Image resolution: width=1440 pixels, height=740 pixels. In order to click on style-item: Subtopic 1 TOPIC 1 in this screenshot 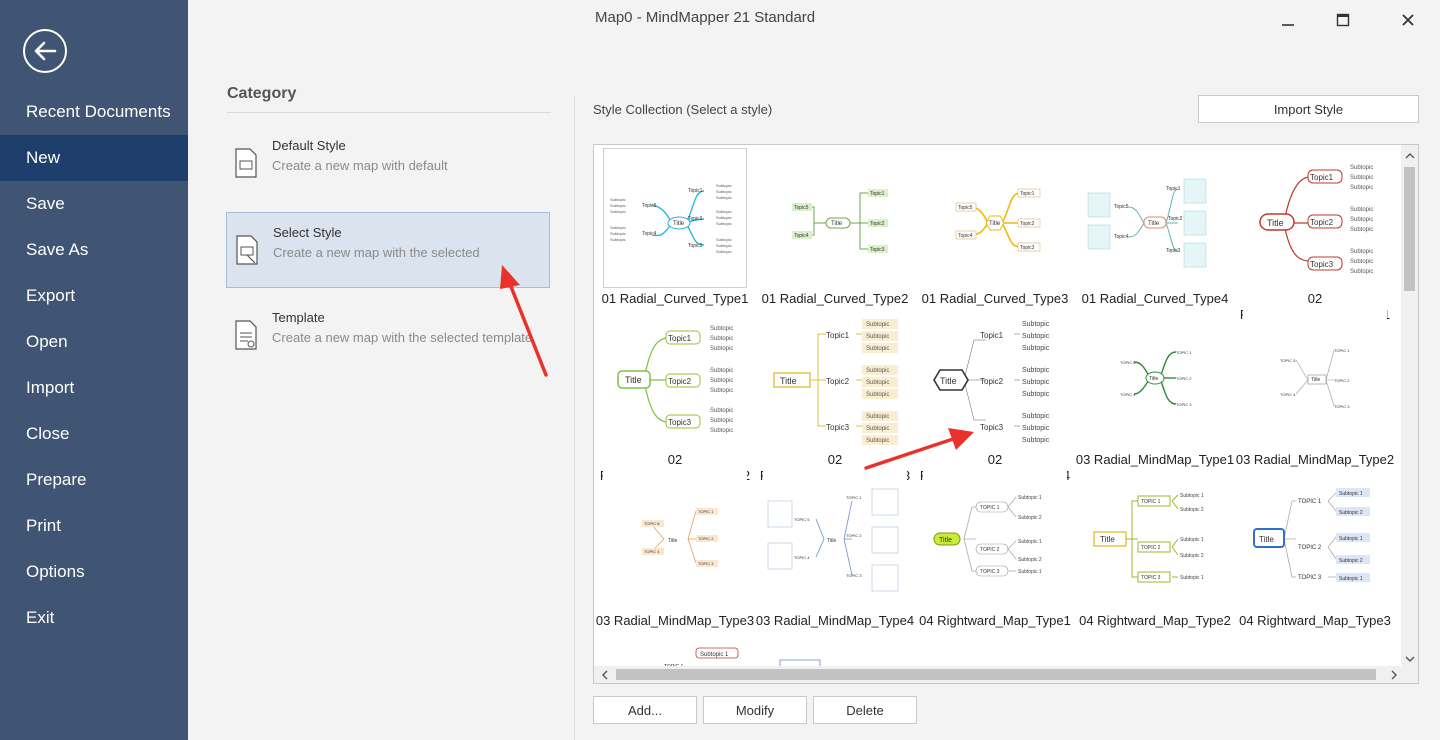, I will do `click(675, 654)`.